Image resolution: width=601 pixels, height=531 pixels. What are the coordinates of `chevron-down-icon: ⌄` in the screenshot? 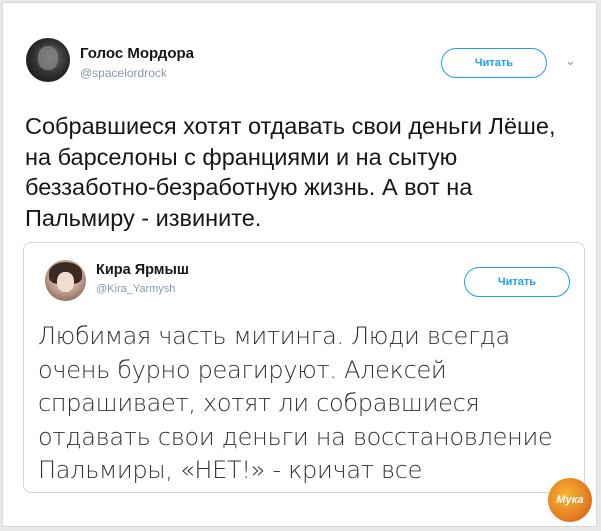 It's located at (570, 61).